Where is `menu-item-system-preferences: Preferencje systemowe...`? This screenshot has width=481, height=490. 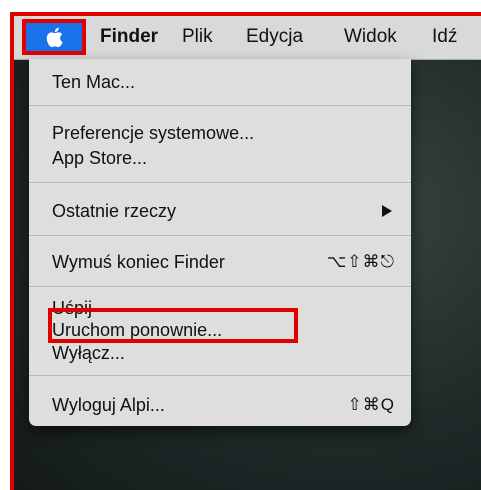
menu-item-system-preferences: Preferencje systemowe... is located at coordinates (153, 133).